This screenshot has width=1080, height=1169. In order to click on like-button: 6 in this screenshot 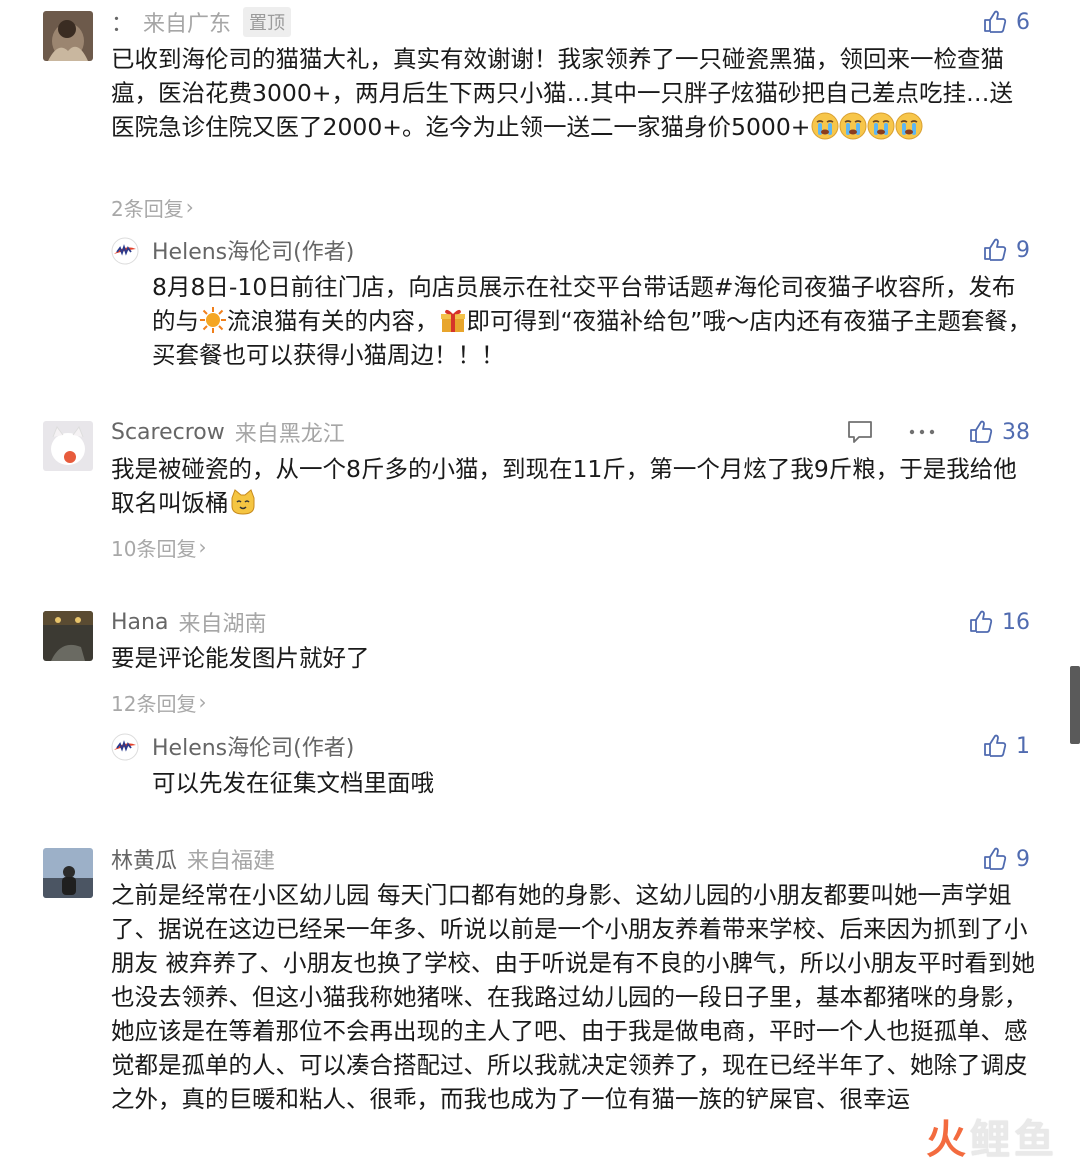, I will do `click(1006, 22)`.